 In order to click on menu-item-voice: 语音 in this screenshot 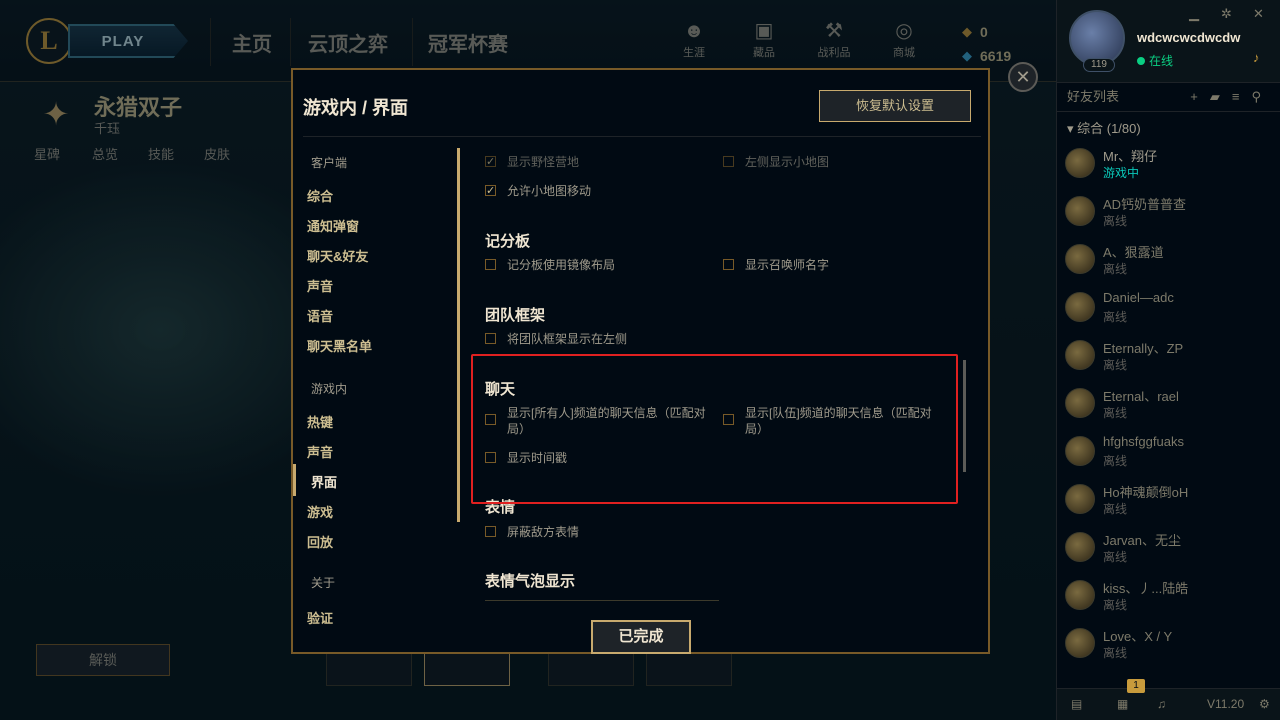, I will do `click(320, 315)`.